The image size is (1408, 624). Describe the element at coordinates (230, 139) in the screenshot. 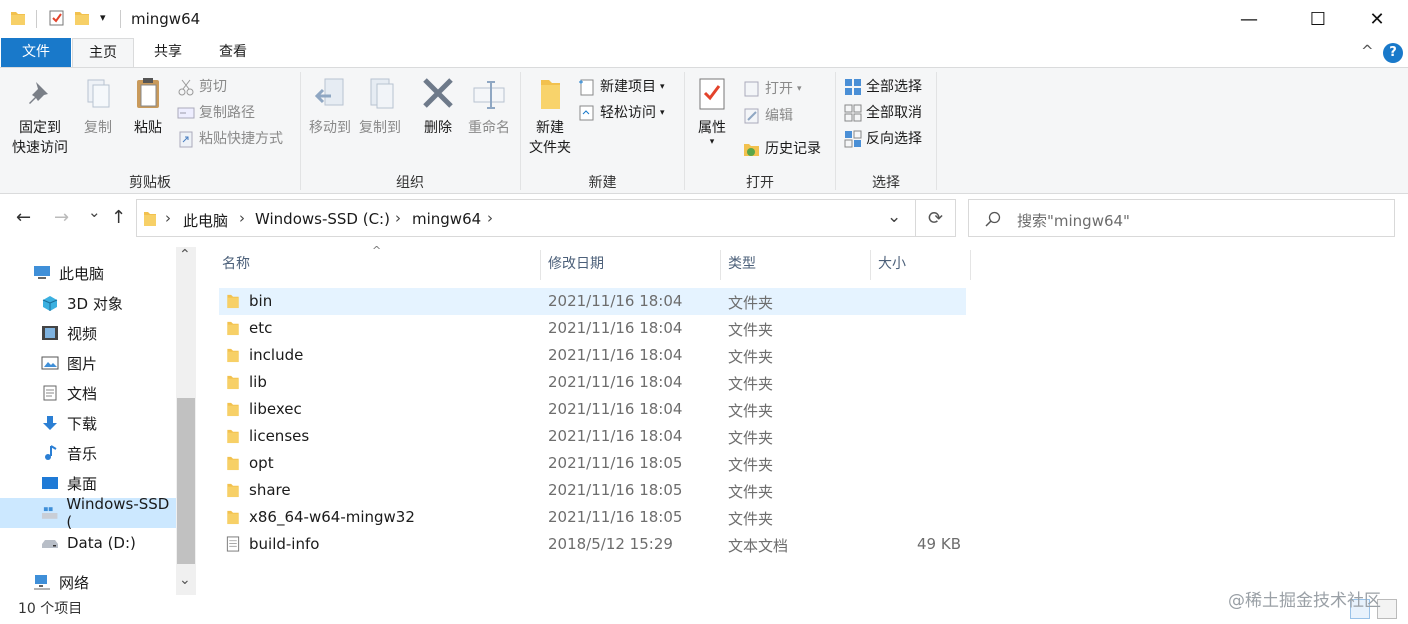

I see `paste-shortcut-button: 粘贴快捷方式` at that location.